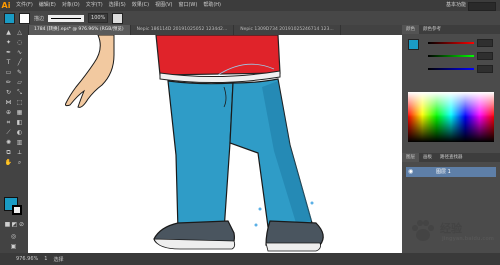 This screenshot has height=265, width=500. What do you see at coordinates (8, 63) in the screenshot?
I see `type-tool-icon: T` at bounding box center [8, 63].